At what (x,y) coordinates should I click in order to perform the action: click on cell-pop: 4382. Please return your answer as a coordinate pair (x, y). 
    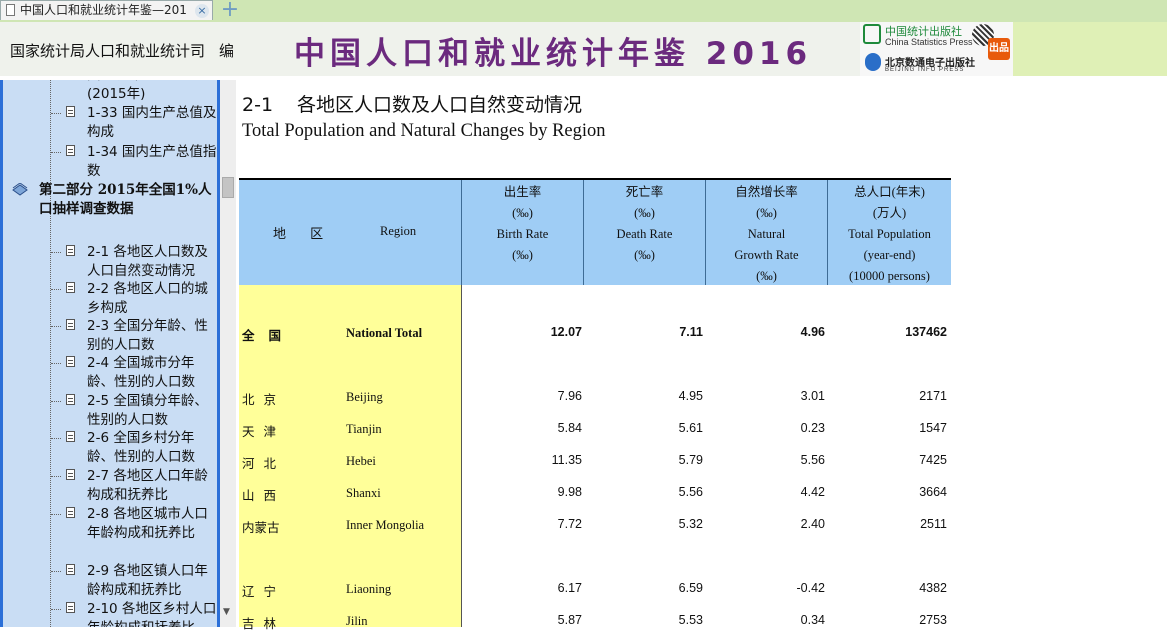
    Looking at the image, I should click on (933, 588).